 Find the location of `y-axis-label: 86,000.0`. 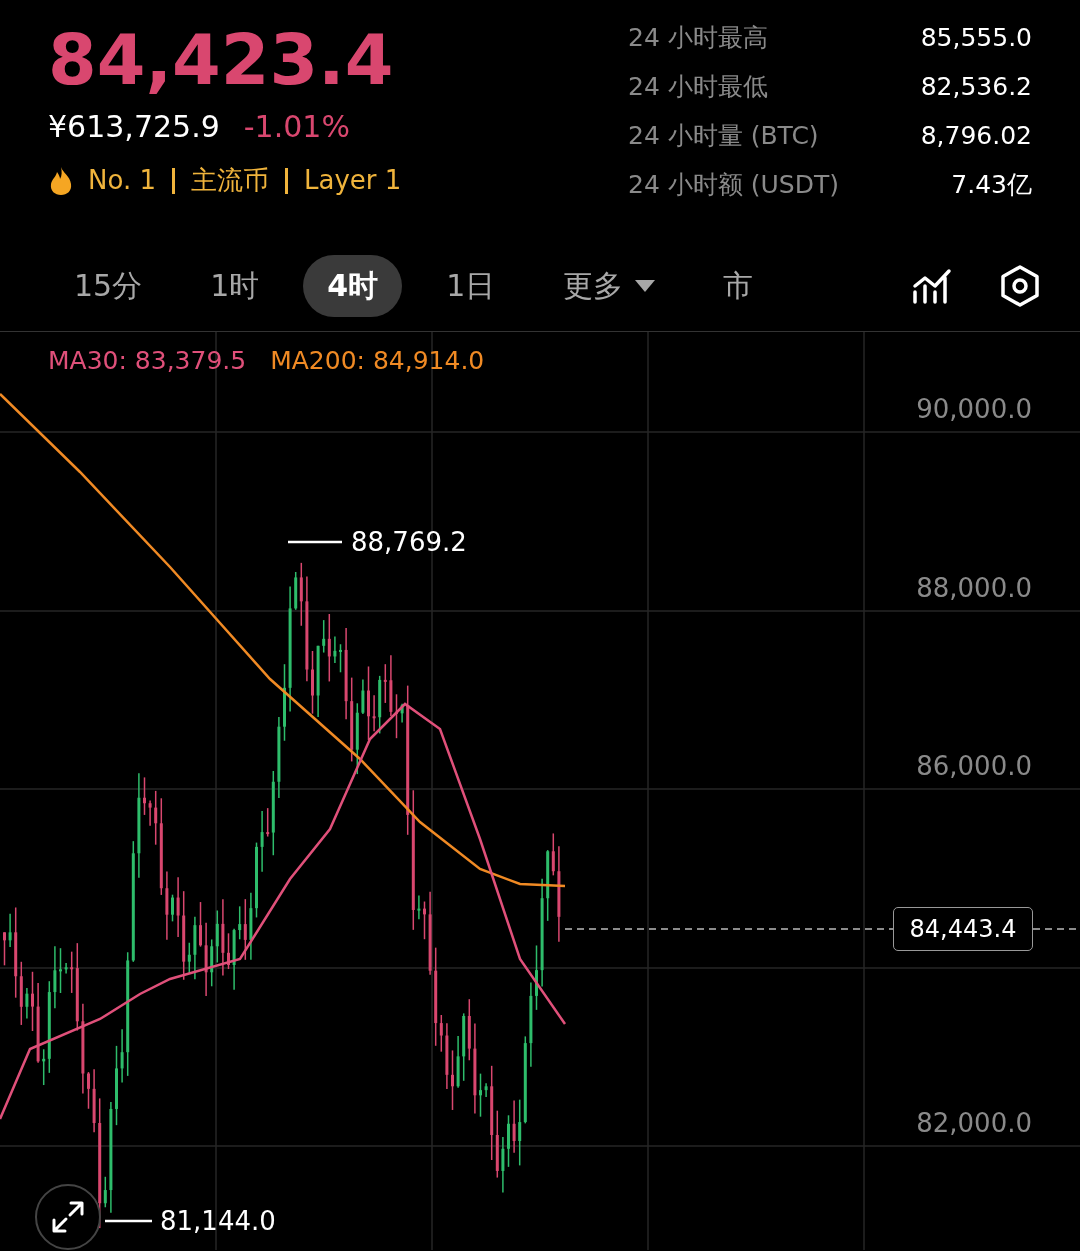

y-axis-label: 86,000.0 is located at coordinates (974, 766).